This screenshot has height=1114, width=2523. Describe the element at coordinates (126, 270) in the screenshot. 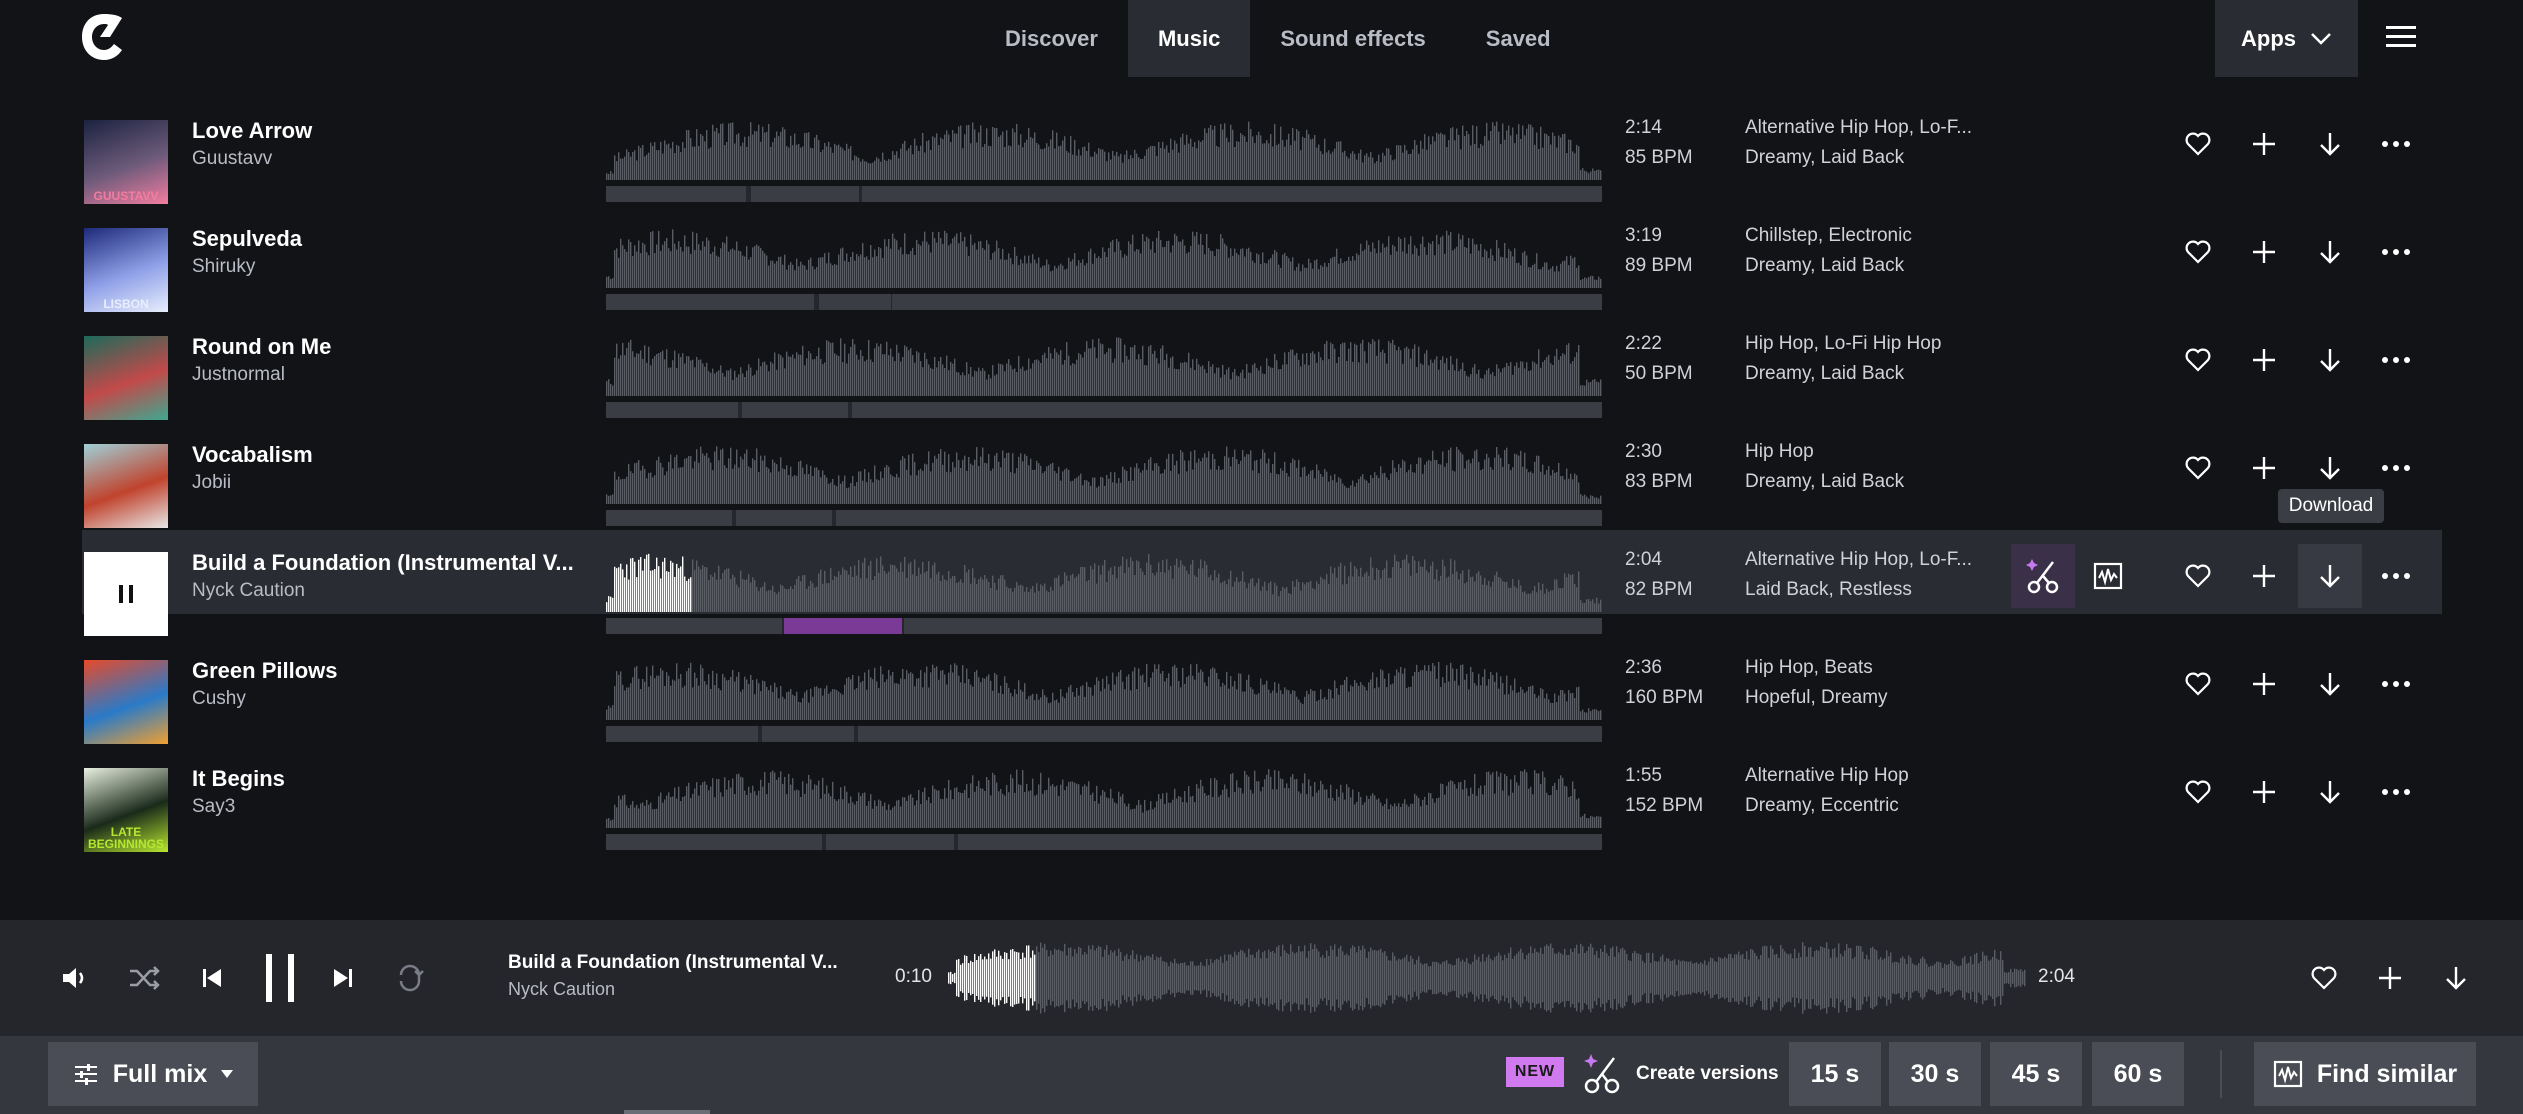

I see `album-cover: LISBON` at that location.